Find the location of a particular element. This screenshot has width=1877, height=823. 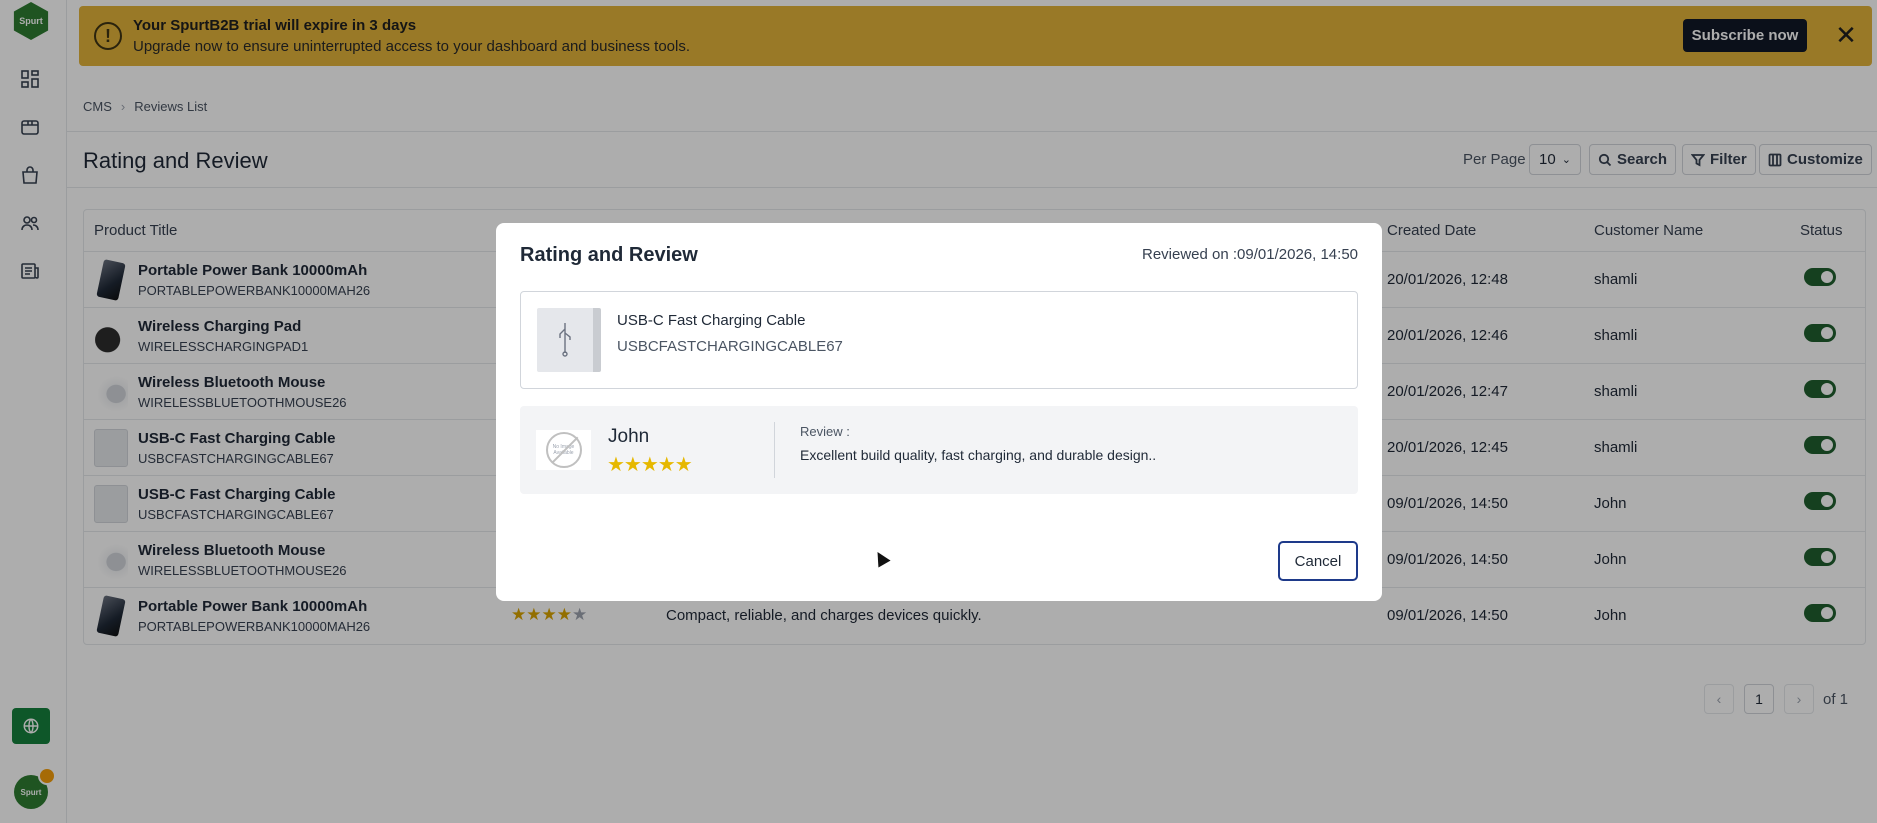

rating-stars: ★★★★★ is located at coordinates (650, 465).